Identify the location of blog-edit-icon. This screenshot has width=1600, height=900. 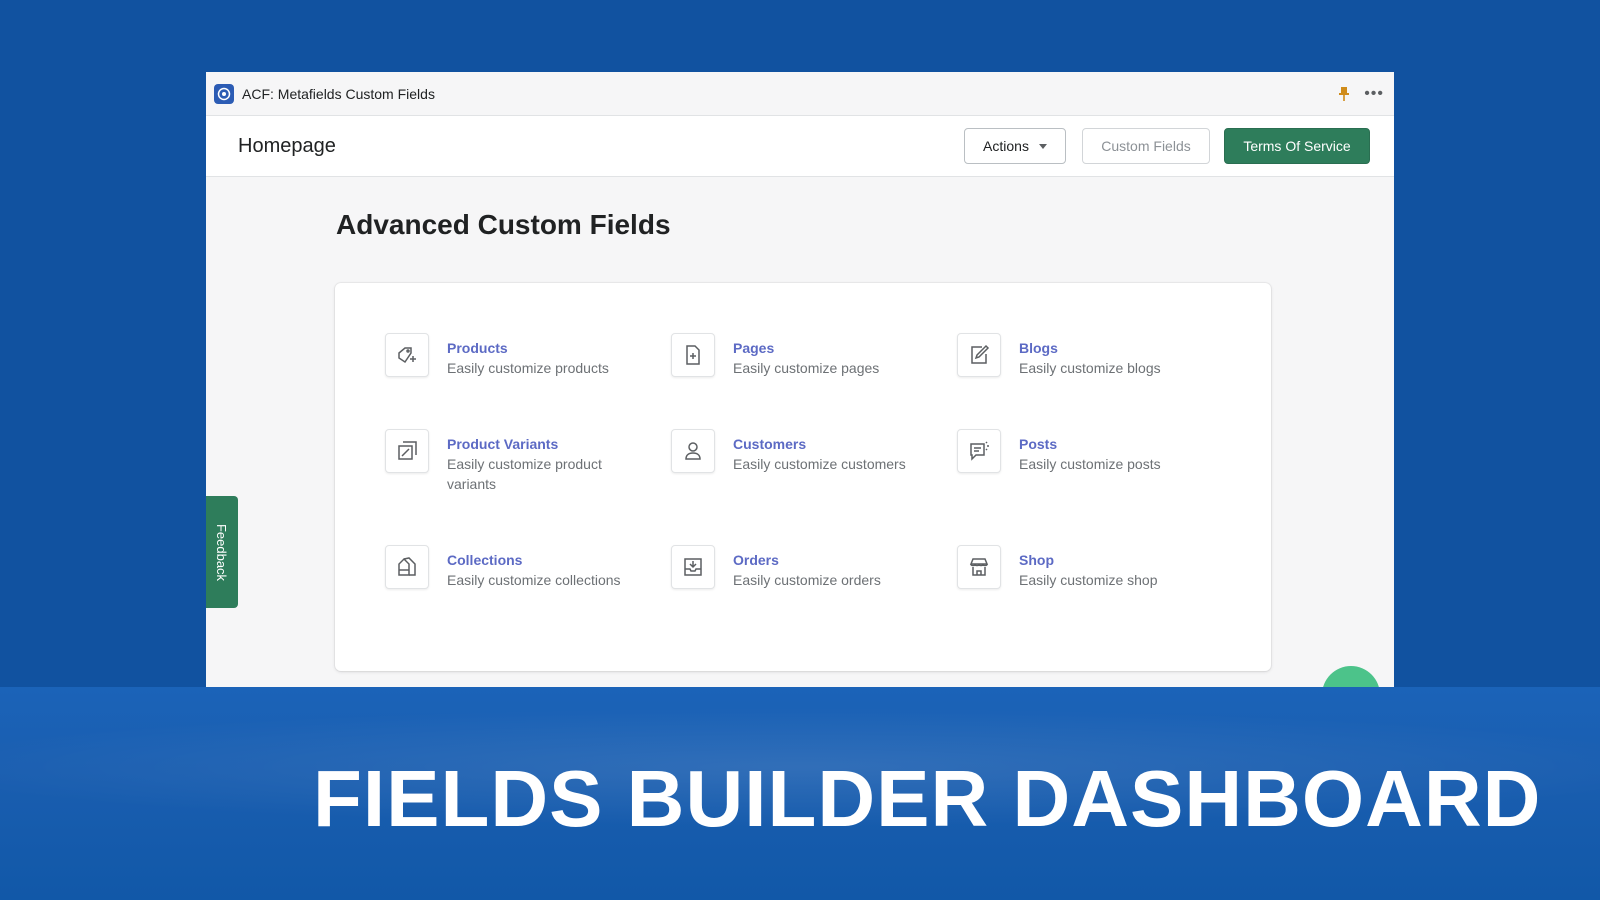
(979, 355).